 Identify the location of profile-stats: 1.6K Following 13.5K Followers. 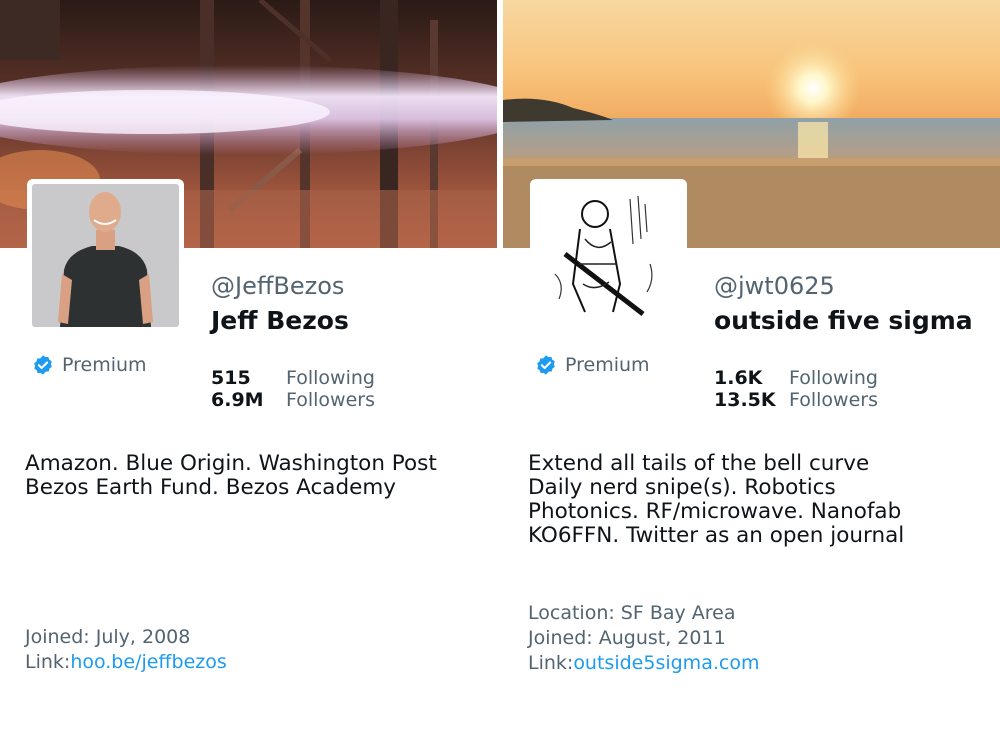
(796, 389).